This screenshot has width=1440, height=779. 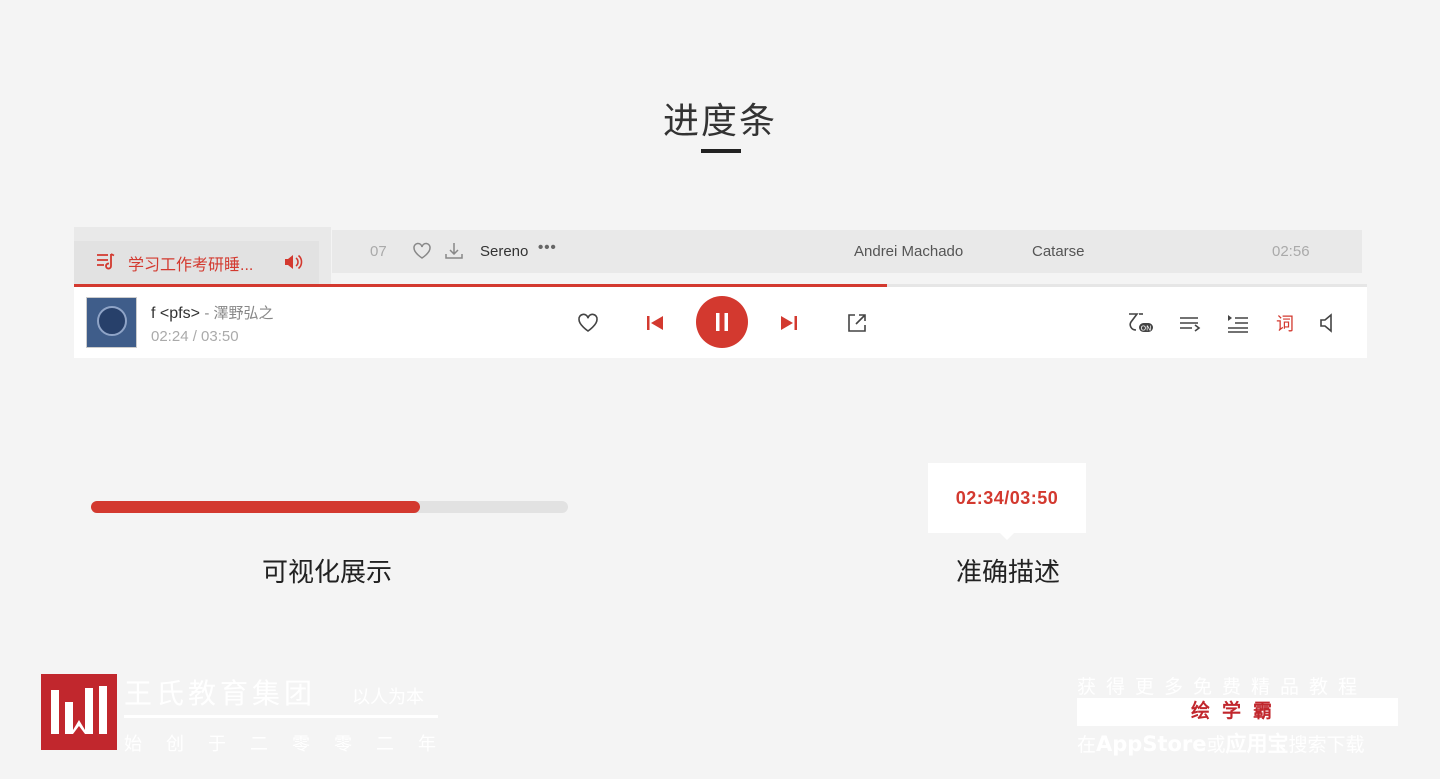 What do you see at coordinates (1291, 251) in the screenshot?
I see `track-duration: 02:56` at bounding box center [1291, 251].